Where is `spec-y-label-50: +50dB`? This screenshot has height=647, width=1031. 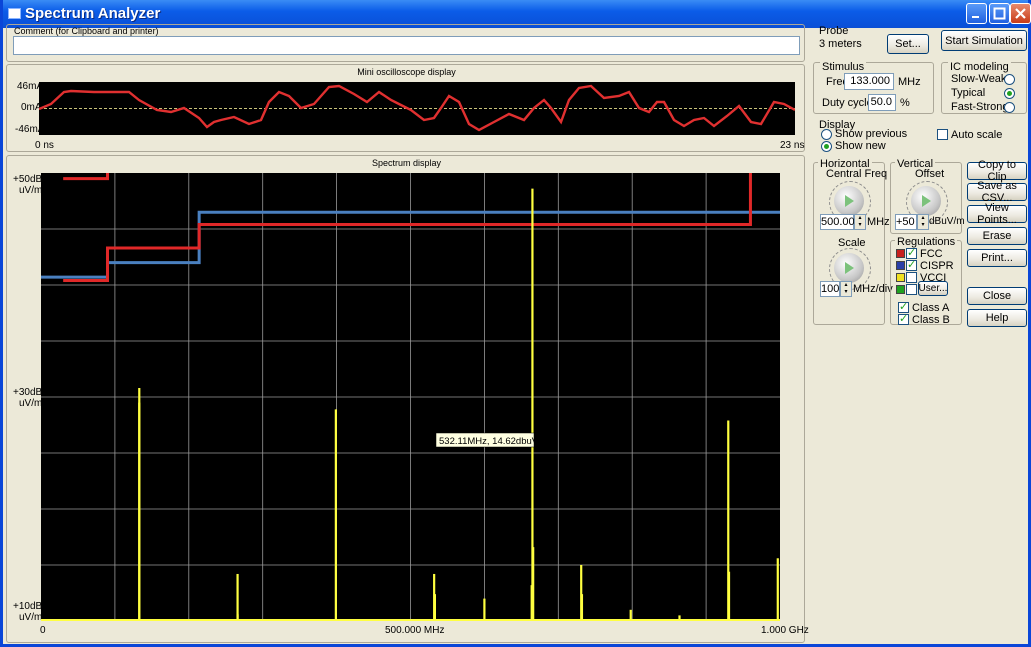 spec-y-label-50: +50dB is located at coordinates (28, 179).